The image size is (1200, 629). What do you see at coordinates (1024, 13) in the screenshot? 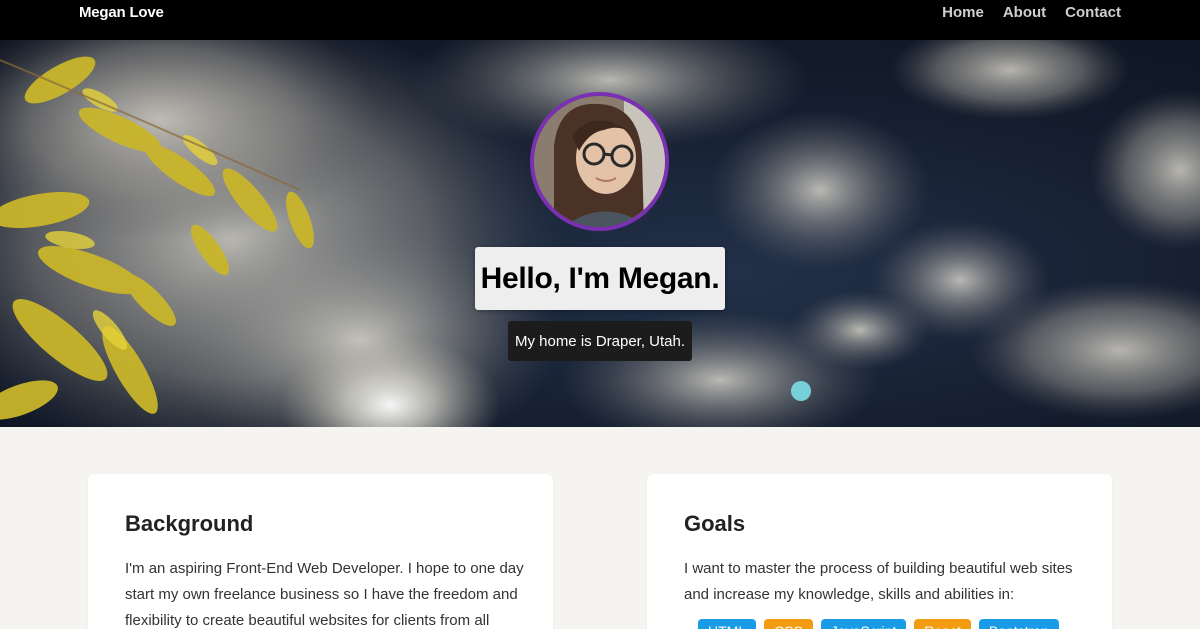
I see `nav-link-about: About` at bounding box center [1024, 13].